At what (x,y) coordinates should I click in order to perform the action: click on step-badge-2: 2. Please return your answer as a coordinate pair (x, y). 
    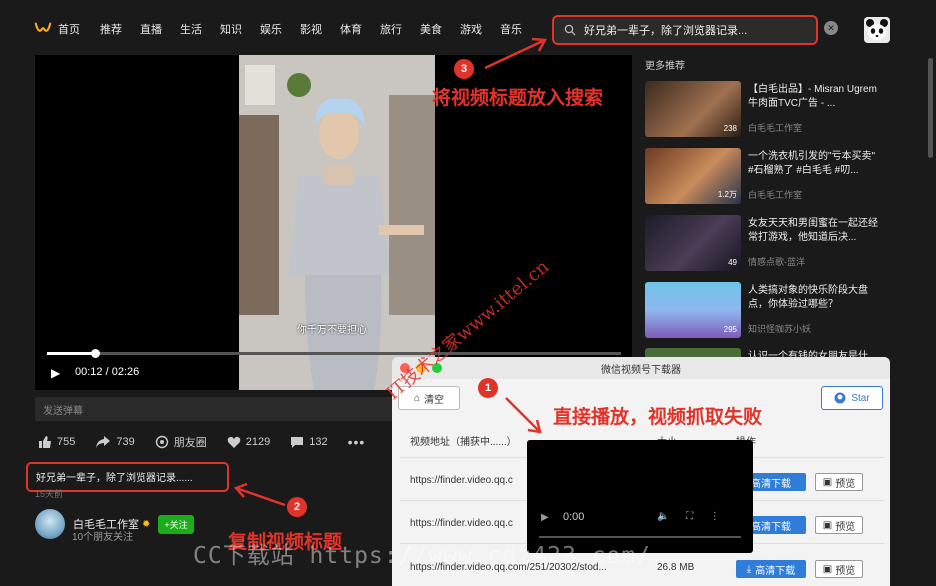
    Looking at the image, I should click on (297, 507).